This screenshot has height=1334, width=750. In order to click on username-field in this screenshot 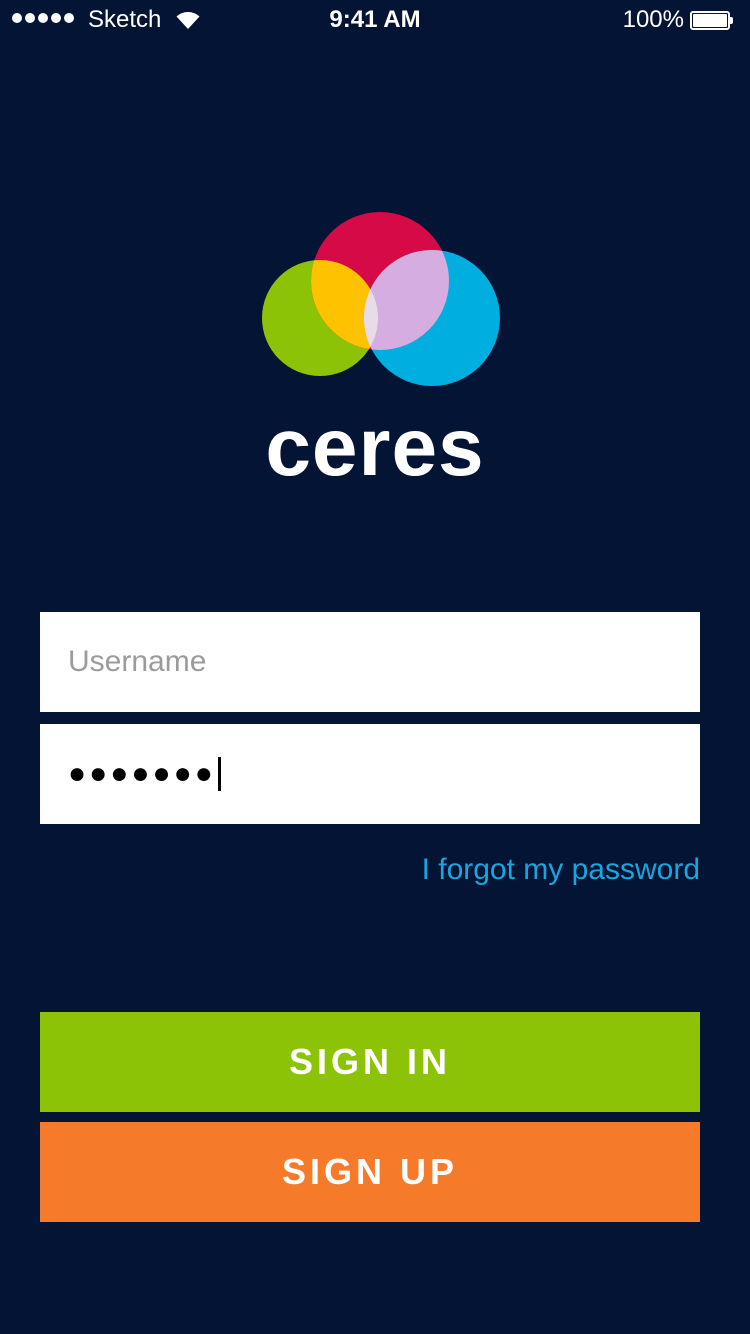, I will do `click(370, 662)`.